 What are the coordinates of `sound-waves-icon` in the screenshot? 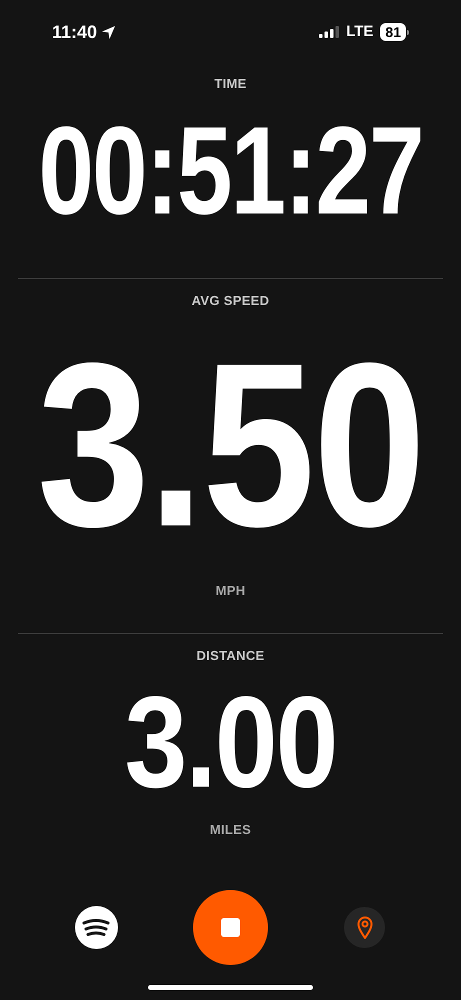 It's located at (96, 928).